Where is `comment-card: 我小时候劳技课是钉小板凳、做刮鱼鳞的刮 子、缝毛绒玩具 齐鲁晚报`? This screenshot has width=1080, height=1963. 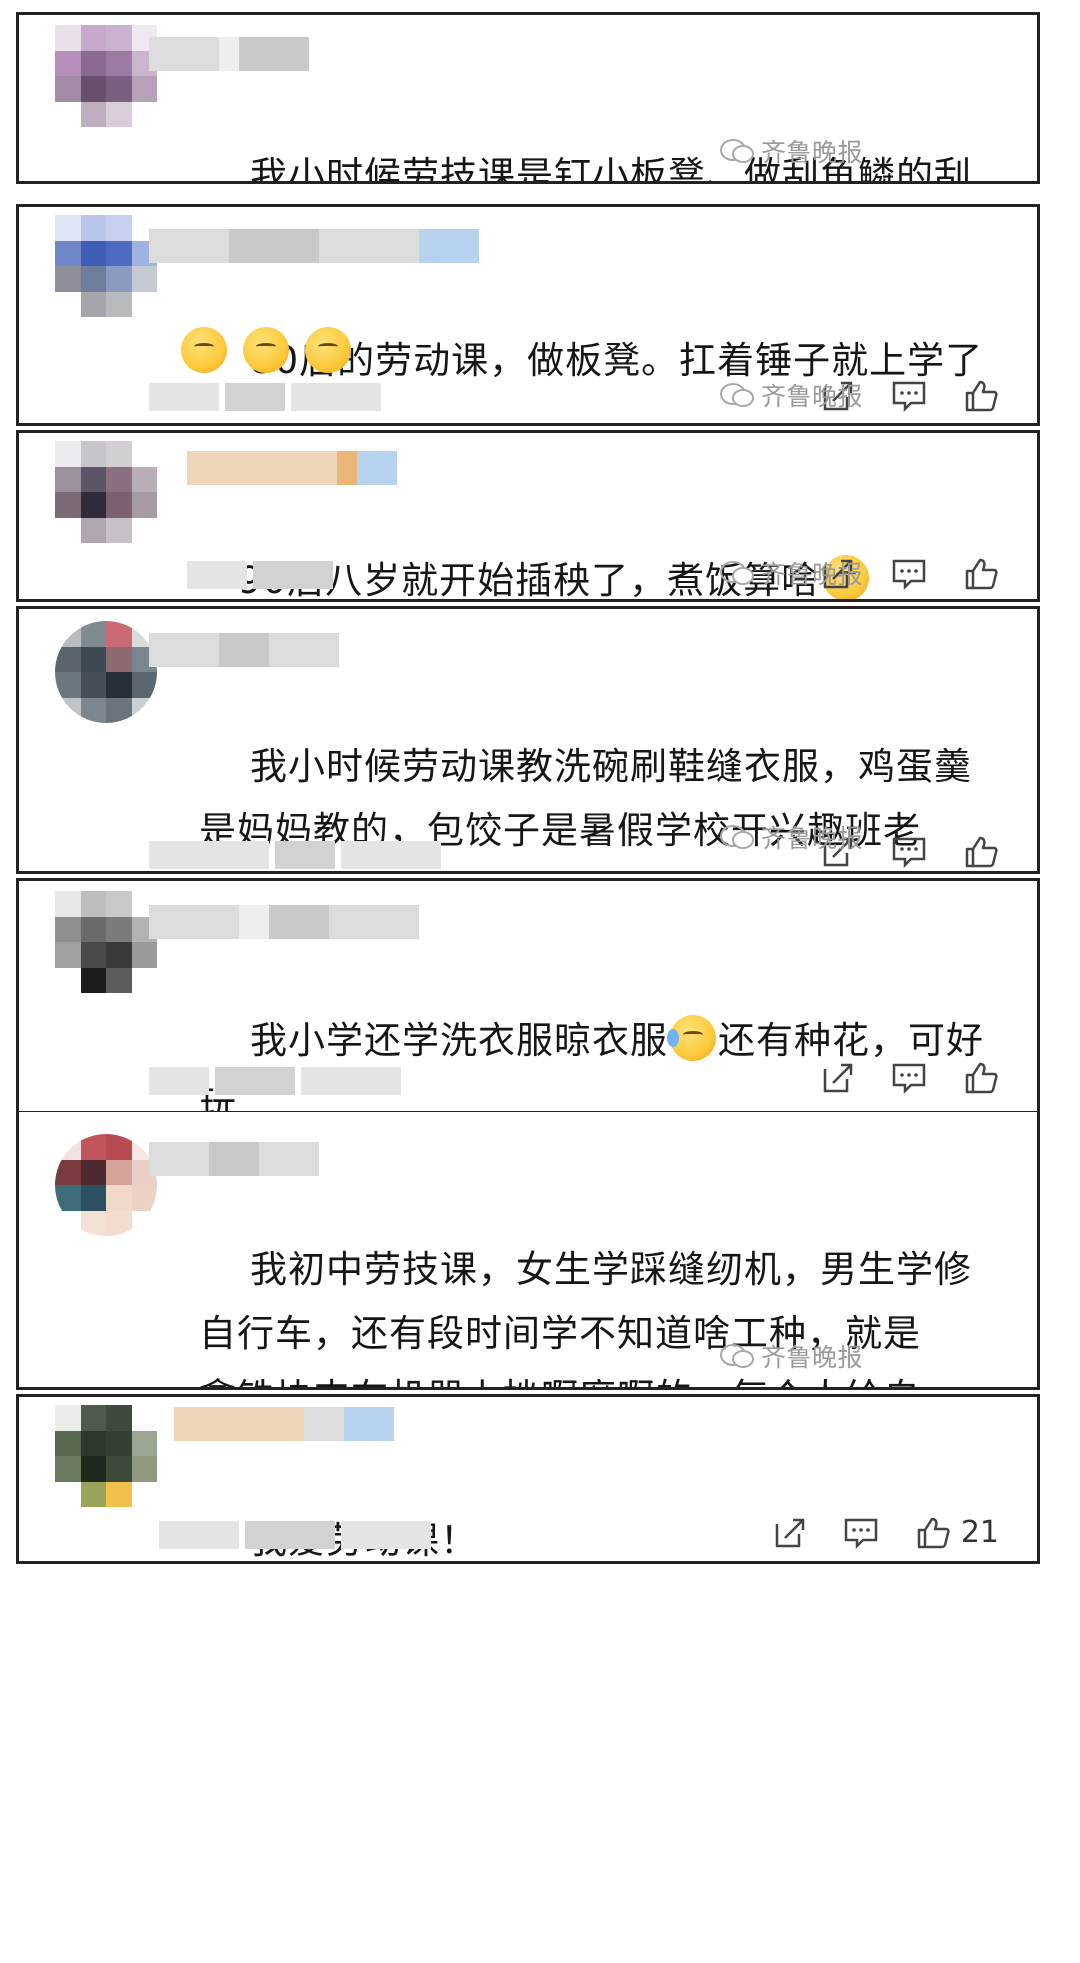
comment-card: 我小时候劳技课是钉小板凳、做刮鱼鳞的刮 子、缝毛绒玩具 齐鲁晚报 is located at coordinates (528, 98).